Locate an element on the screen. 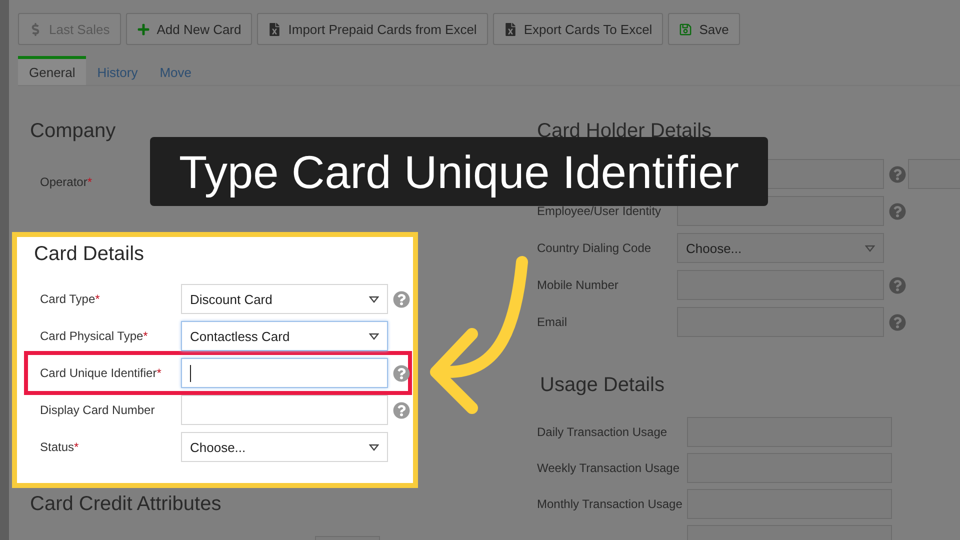 The height and width of the screenshot is (540, 960). field-label: Mobile Number is located at coordinates (577, 285).